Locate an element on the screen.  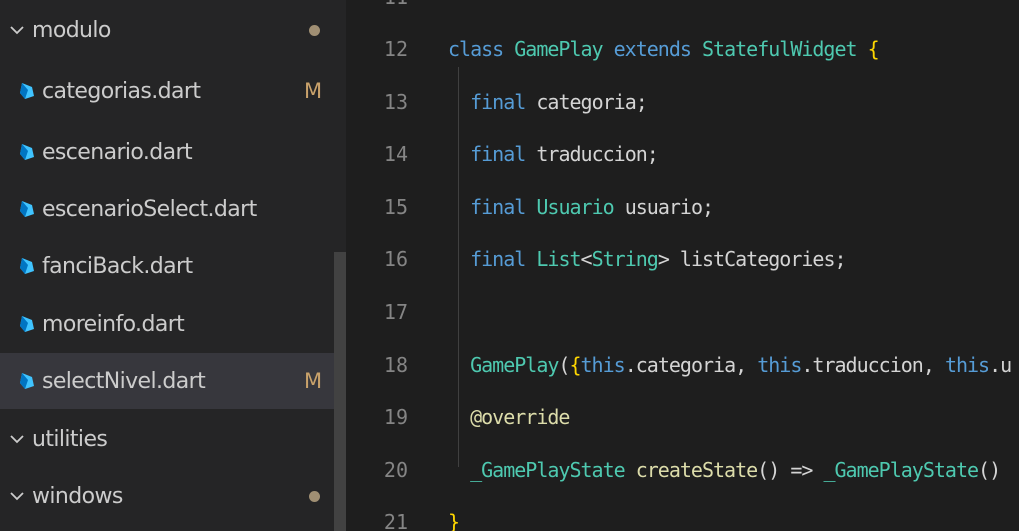
line-number: 12 is located at coordinates (395, 49).